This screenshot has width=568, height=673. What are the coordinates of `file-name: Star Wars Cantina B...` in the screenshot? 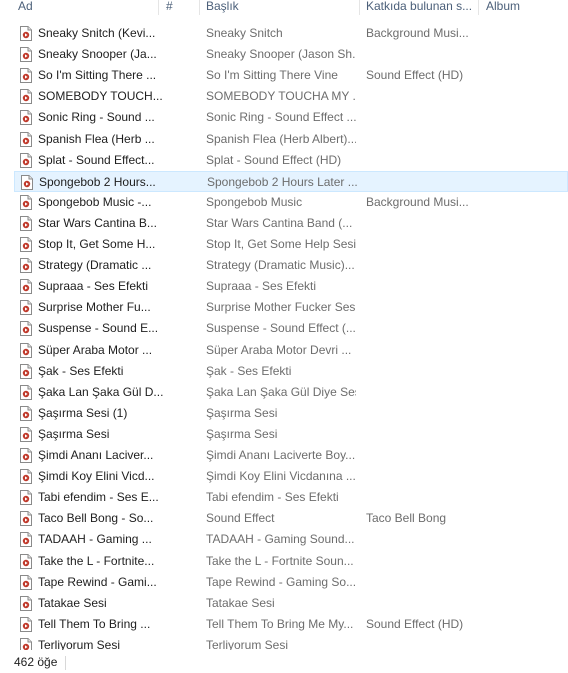 It's located at (97, 222).